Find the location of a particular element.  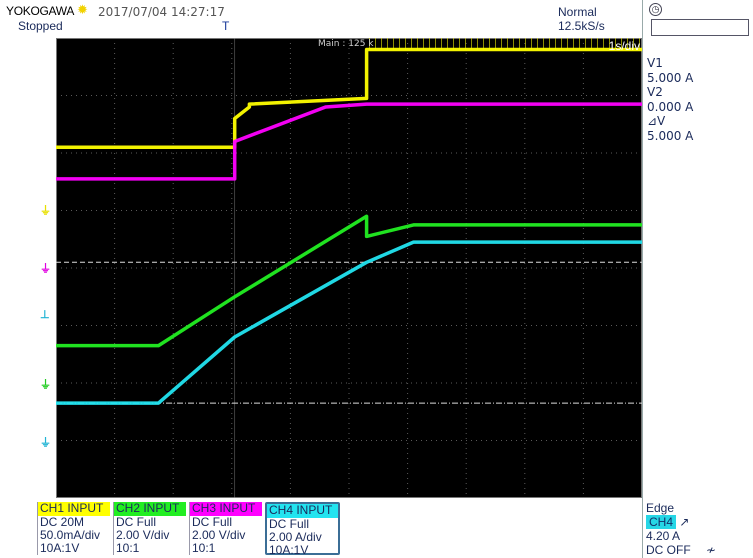

trigger-settings: Edge CH4 ↗ 4.20 A DC OFF ≁ is located at coordinates (681, 529).